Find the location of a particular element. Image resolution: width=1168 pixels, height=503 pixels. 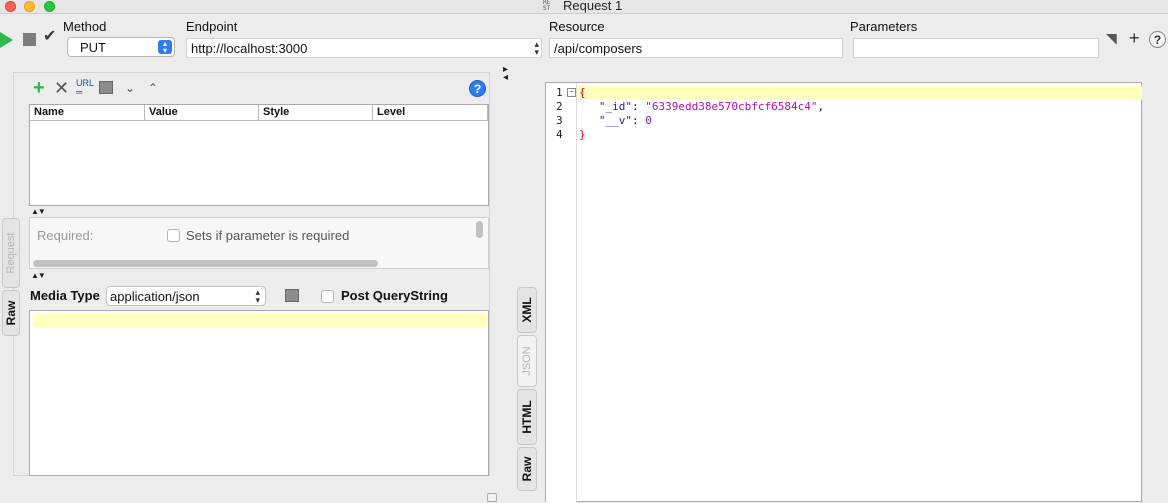

url-params-icon: URL ═ is located at coordinates (85, 88).